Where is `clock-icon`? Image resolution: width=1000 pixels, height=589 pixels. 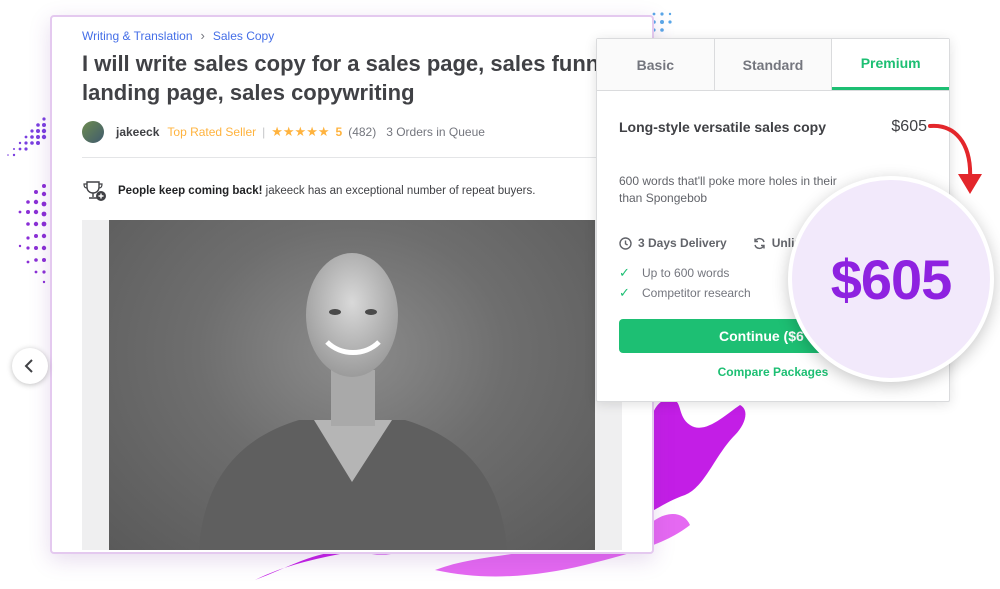 clock-icon is located at coordinates (625, 243).